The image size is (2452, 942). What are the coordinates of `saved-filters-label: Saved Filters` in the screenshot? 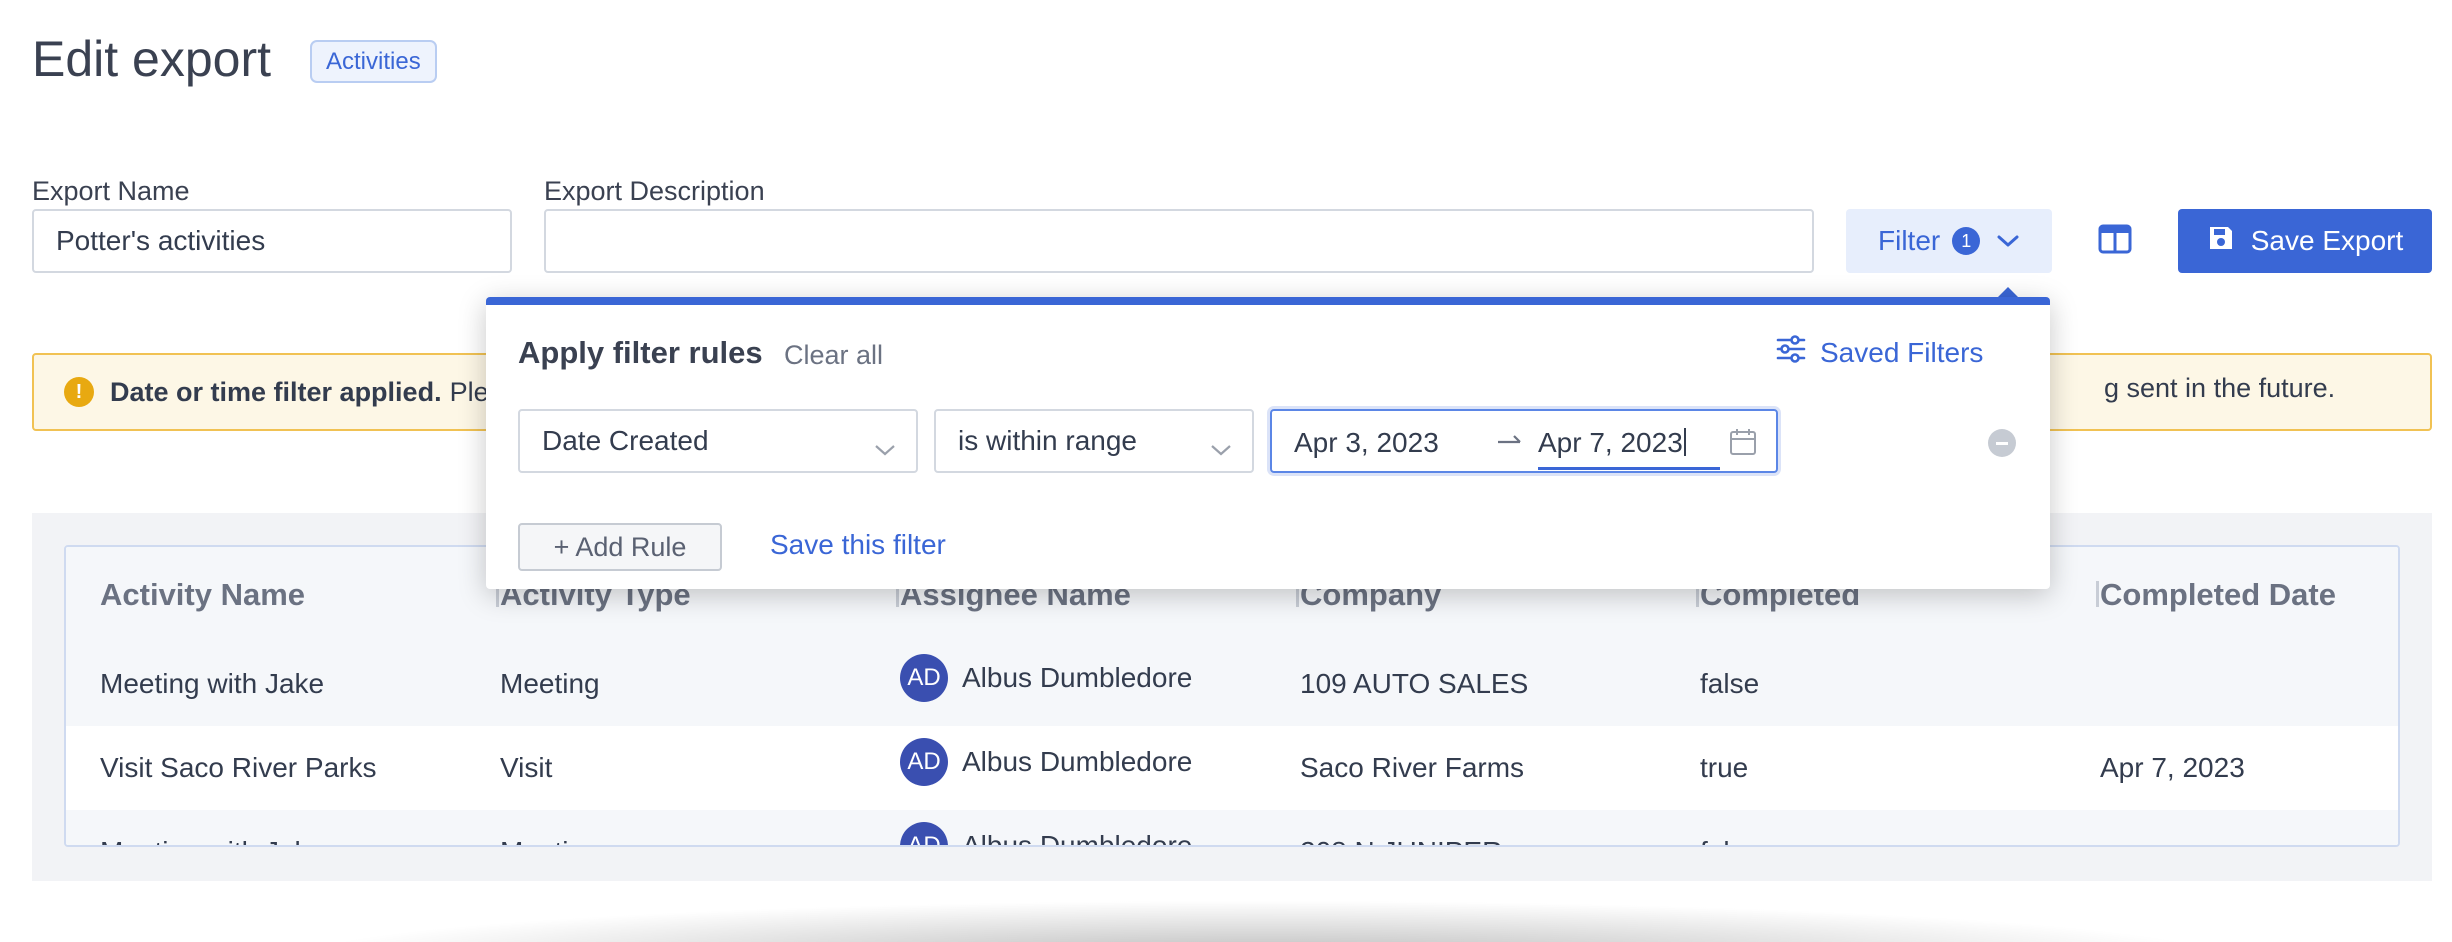 It's located at (1902, 352).